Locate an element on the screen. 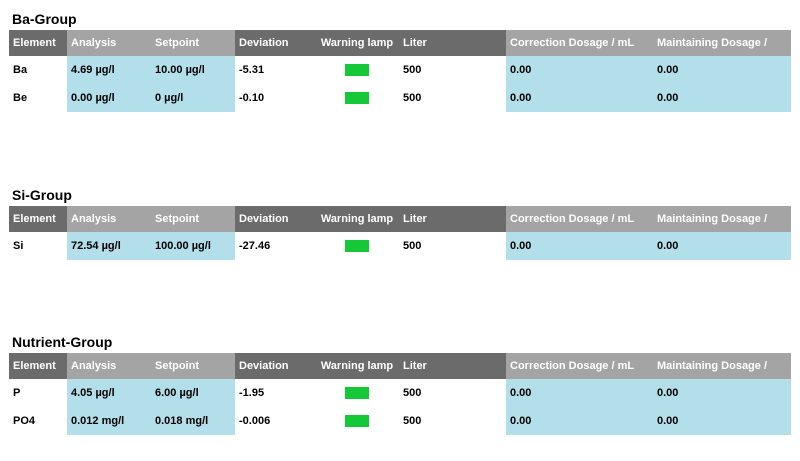 Image resolution: width=800 pixels, height=461 pixels. cell-setpoint: 10.00 µg/l is located at coordinates (193, 70).